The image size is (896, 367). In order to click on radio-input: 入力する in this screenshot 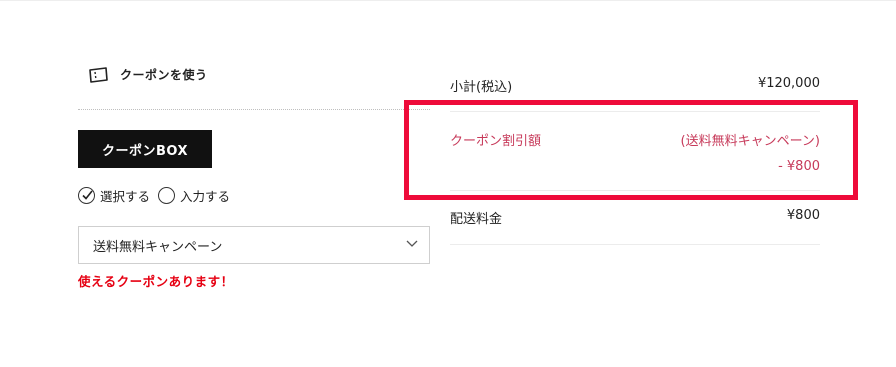, I will do `click(194, 195)`.